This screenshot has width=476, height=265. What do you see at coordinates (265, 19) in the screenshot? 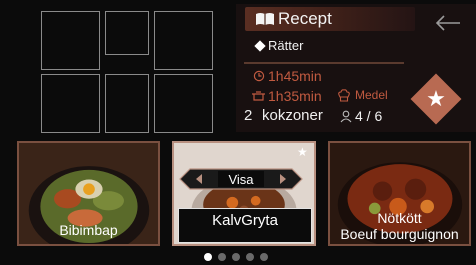
I see `book-icon` at bounding box center [265, 19].